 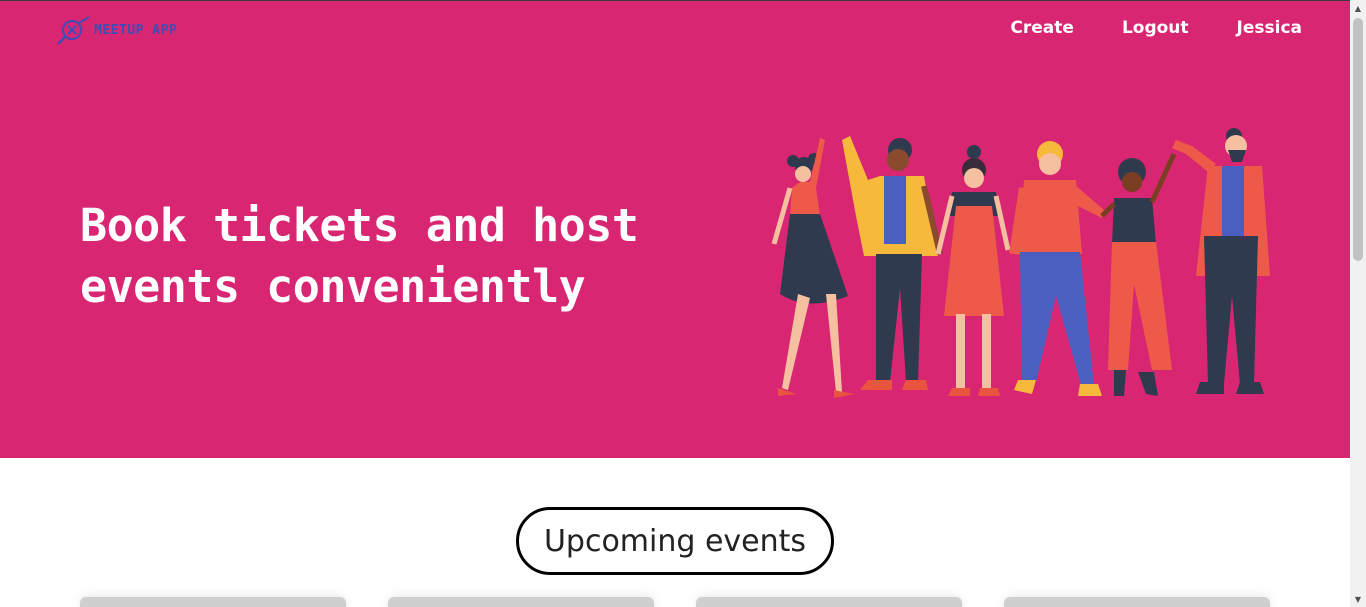 I want to click on scroll-down-arrow-icon: ▼, so click(x=1358, y=599).